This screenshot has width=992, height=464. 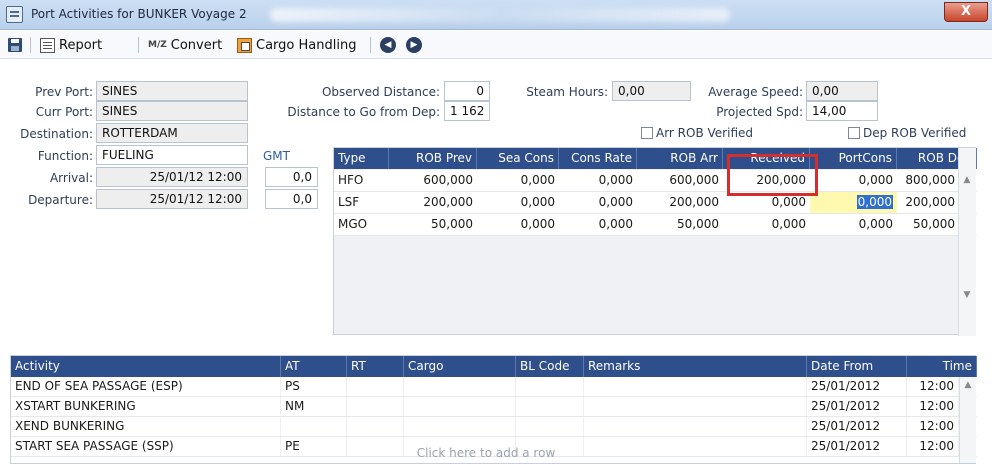 I want to click on rob-grid-scrollbar: ▲ ▼, so click(x=967, y=242).